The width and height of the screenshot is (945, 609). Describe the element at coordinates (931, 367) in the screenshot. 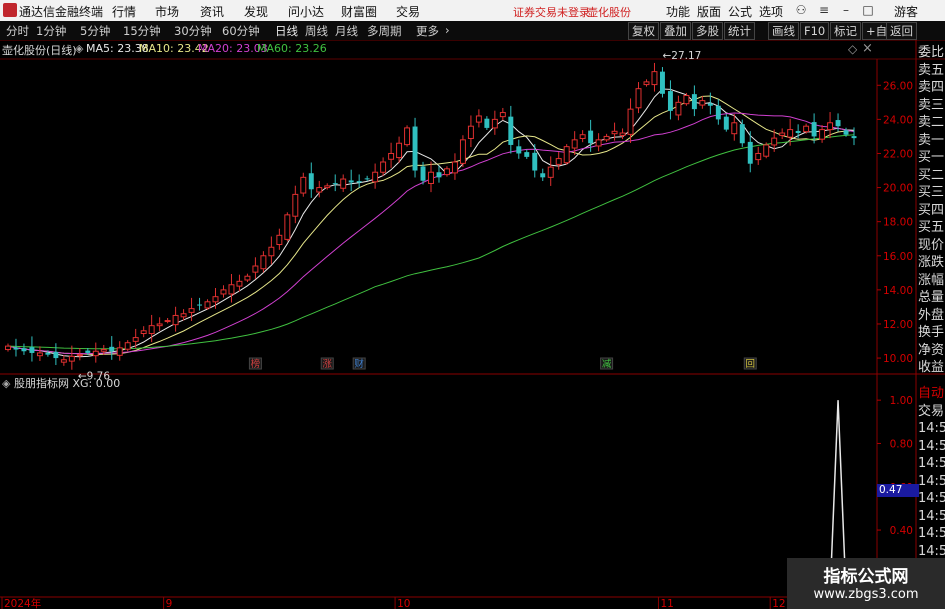

I see `side-tab-18: 收益` at that location.